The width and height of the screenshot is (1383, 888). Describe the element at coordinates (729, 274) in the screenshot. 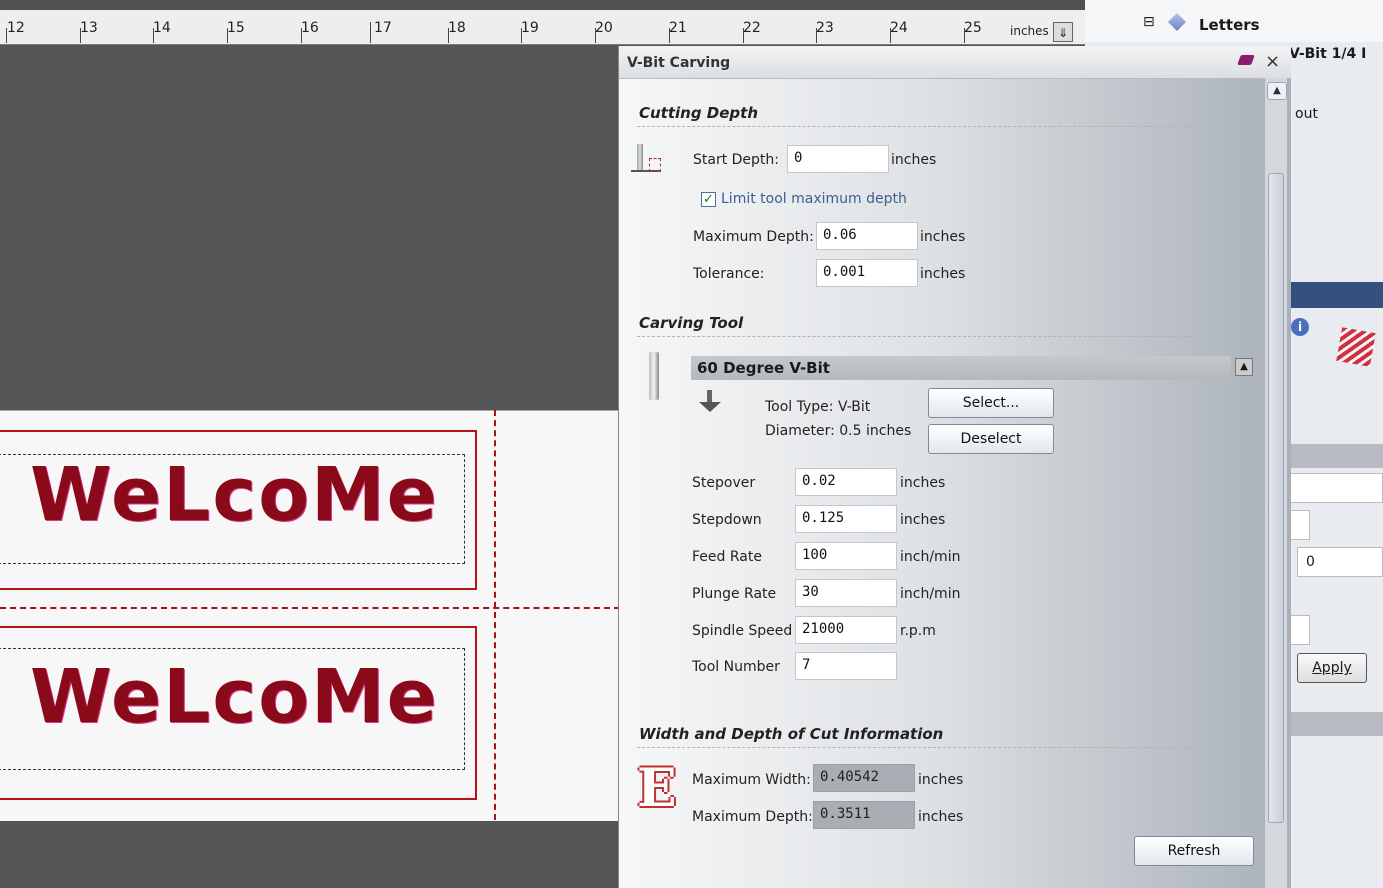

I see `tolerance-label: Tolerance:` at that location.